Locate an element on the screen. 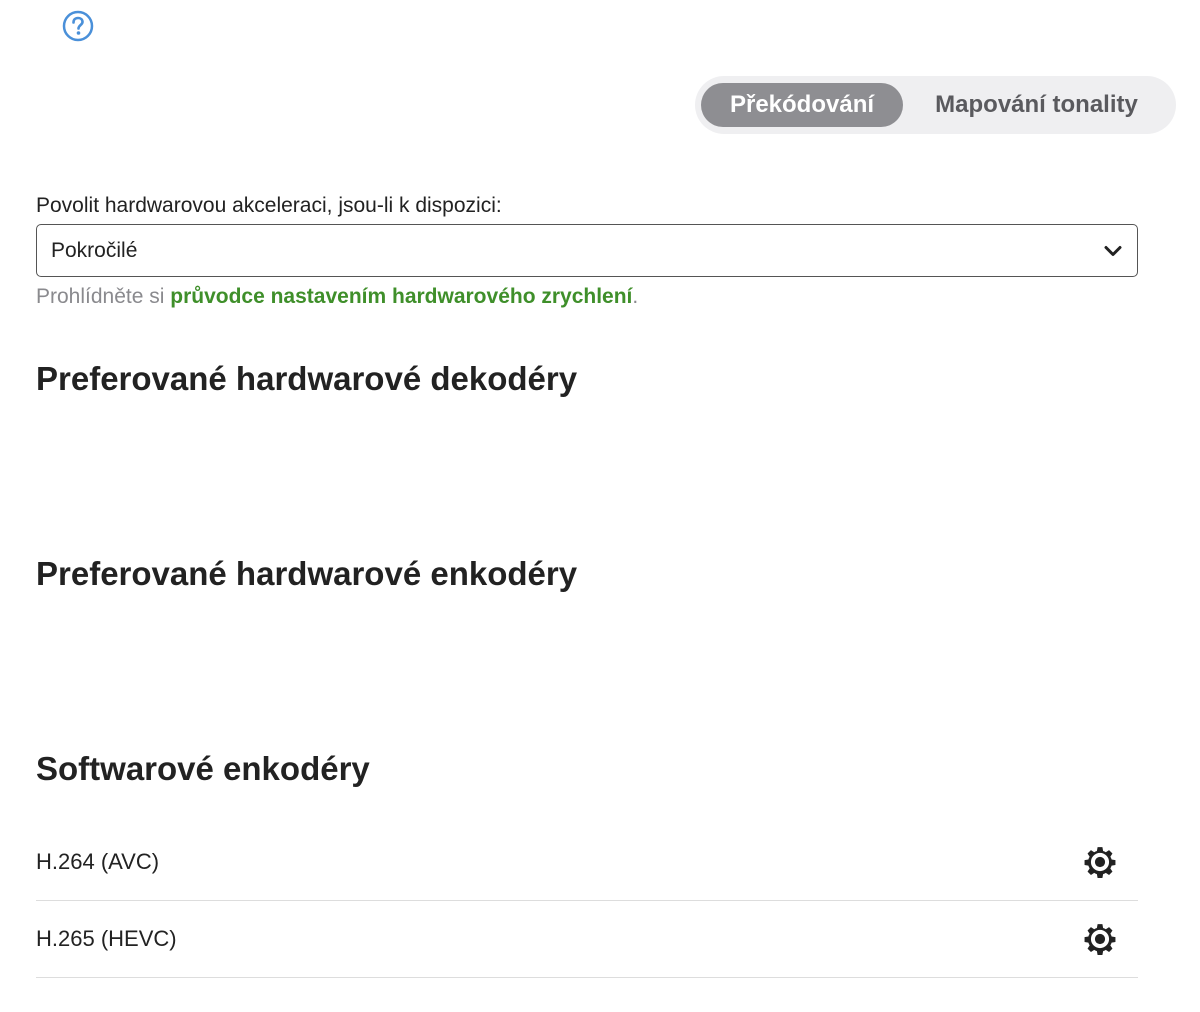 The width and height of the screenshot is (1200, 1012). hw-accel-selected-value: Pokročilé is located at coordinates (94, 250).